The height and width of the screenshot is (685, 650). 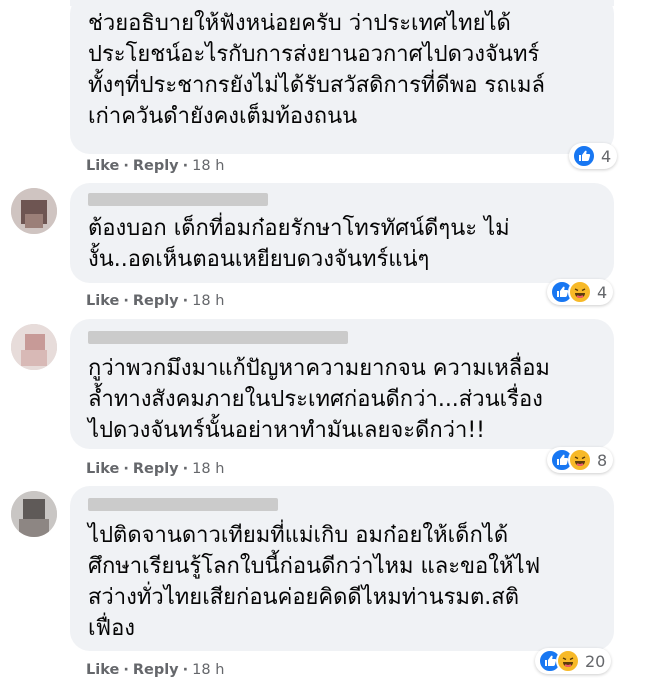 I want to click on reaction-summary: 20, so click(x=573, y=661).